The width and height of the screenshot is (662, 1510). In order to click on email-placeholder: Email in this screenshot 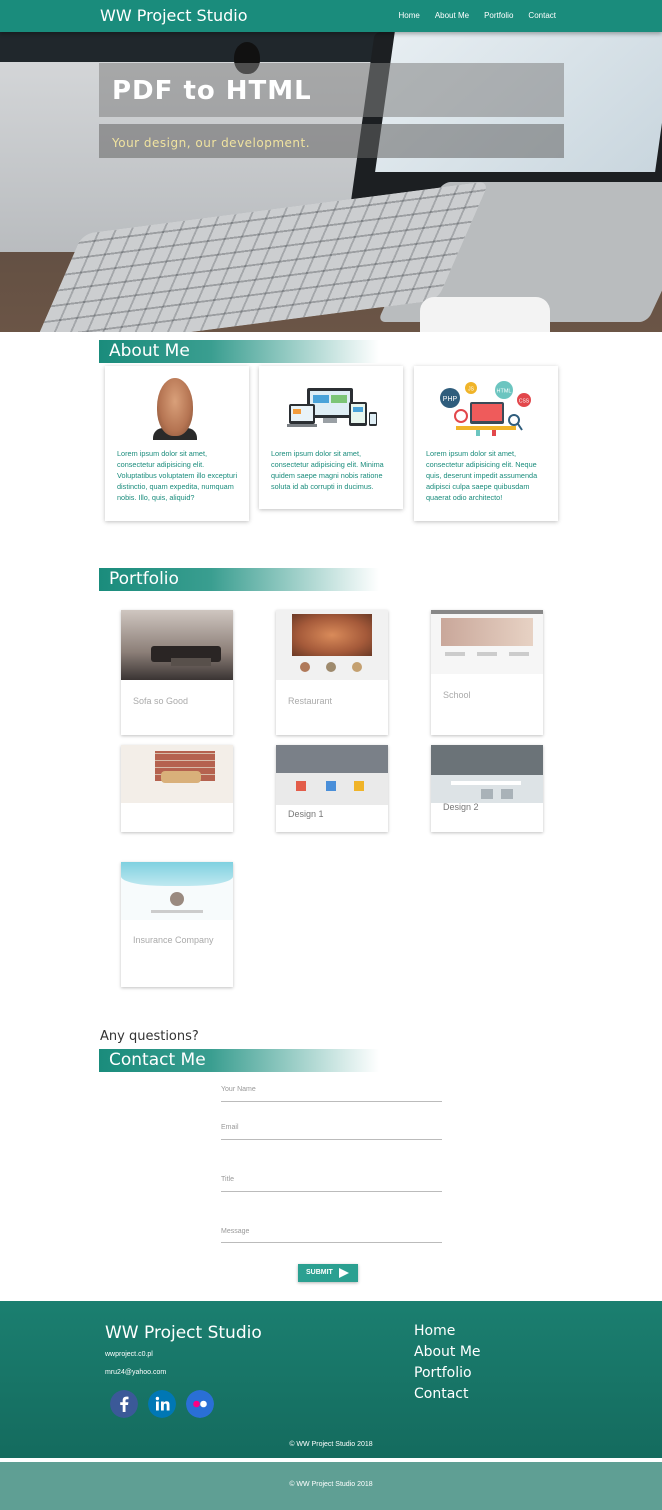, I will do `click(230, 1127)`.